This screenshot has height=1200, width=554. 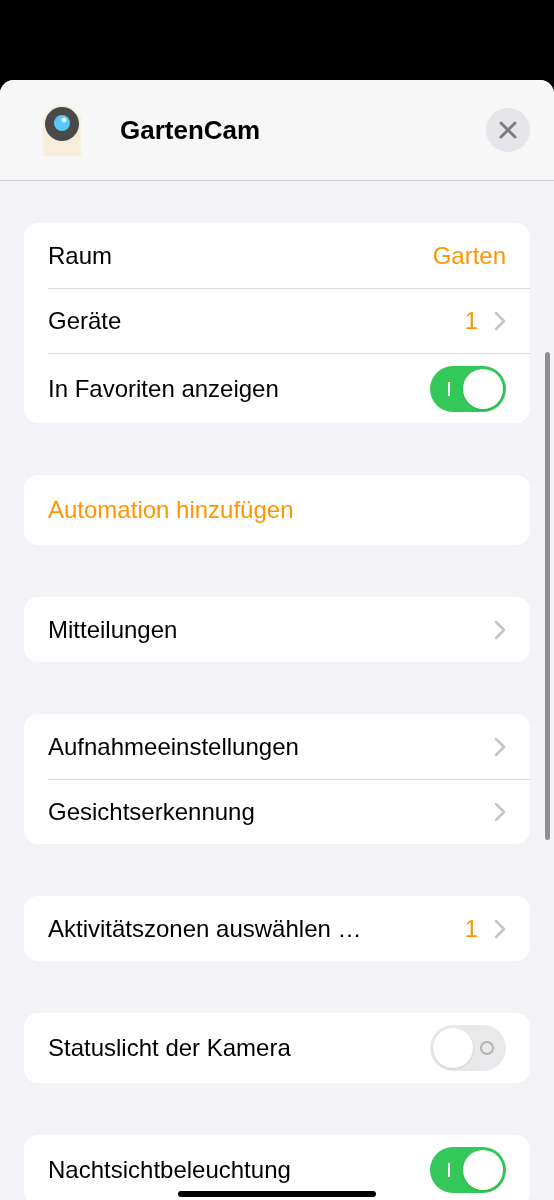 What do you see at coordinates (85, 321) in the screenshot?
I see `row-label: Geräte` at bounding box center [85, 321].